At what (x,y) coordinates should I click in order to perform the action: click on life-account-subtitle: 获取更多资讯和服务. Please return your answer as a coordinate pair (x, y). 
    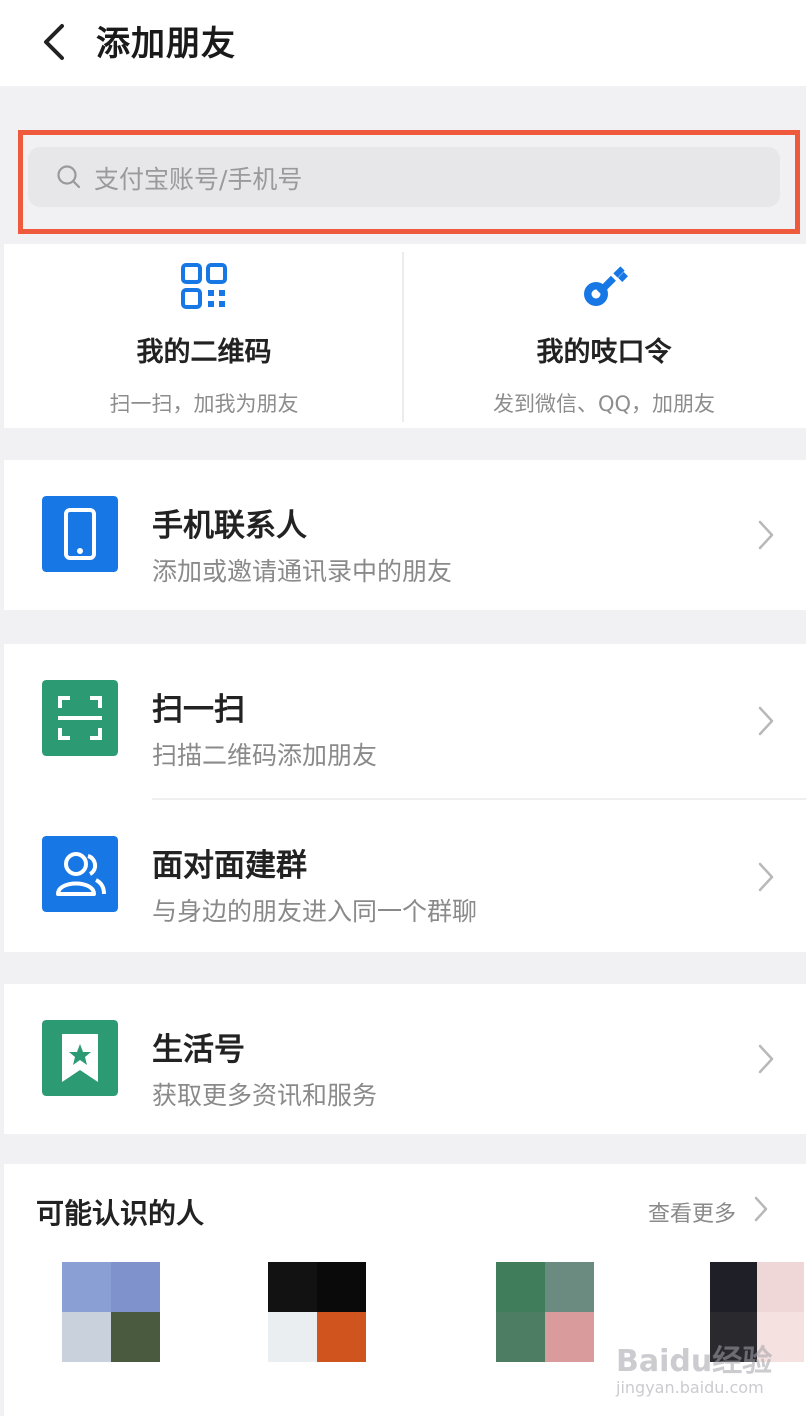
    Looking at the image, I should click on (265, 1095).